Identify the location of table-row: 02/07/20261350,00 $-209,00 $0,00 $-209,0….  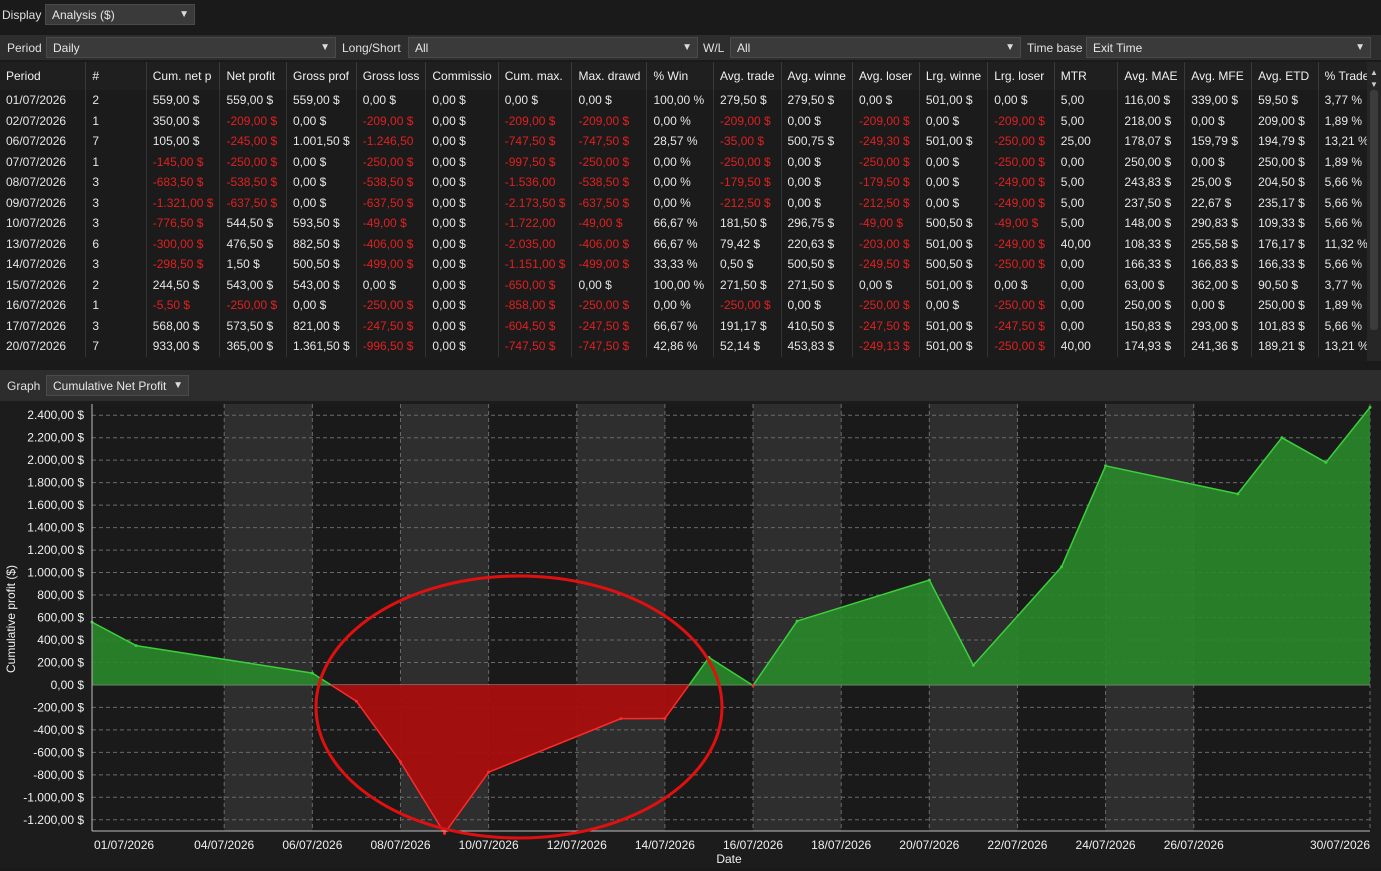
(690, 121).